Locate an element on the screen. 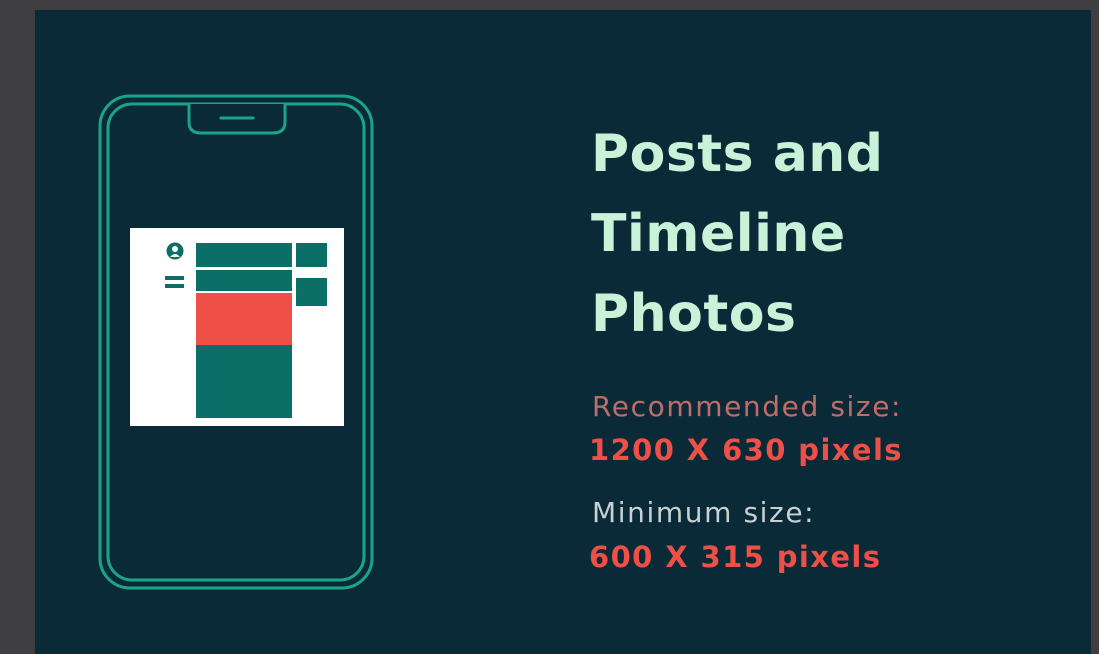 The width and height of the screenshot is (1099, 654). minimum-size-label: Minimum size: is located at coordinates (704, 512).